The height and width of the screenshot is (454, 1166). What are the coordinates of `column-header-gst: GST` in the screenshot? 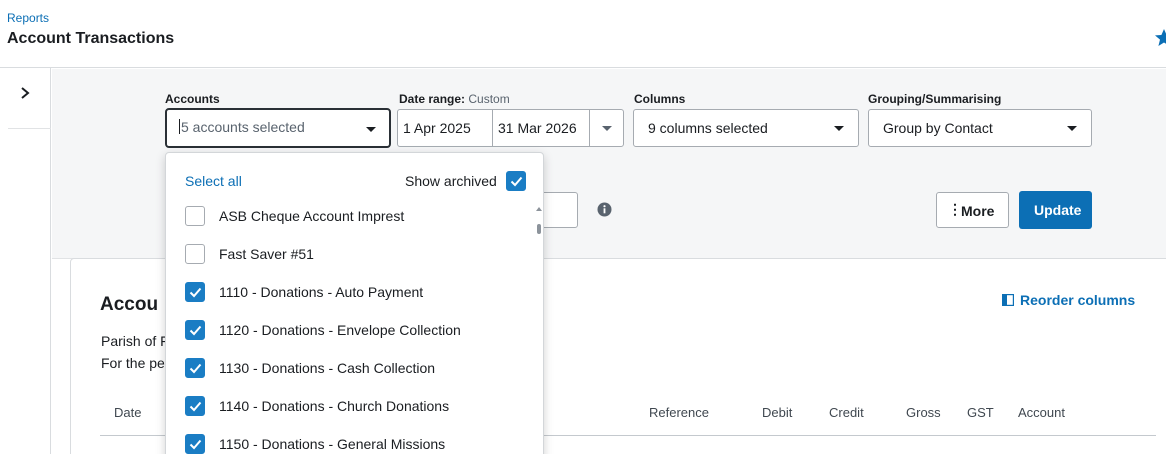 It's located at (980, 412).